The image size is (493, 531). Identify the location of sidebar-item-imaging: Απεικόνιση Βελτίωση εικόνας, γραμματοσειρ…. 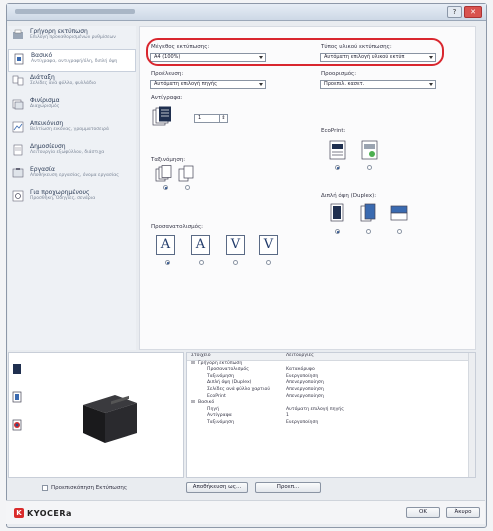
(72, 129).